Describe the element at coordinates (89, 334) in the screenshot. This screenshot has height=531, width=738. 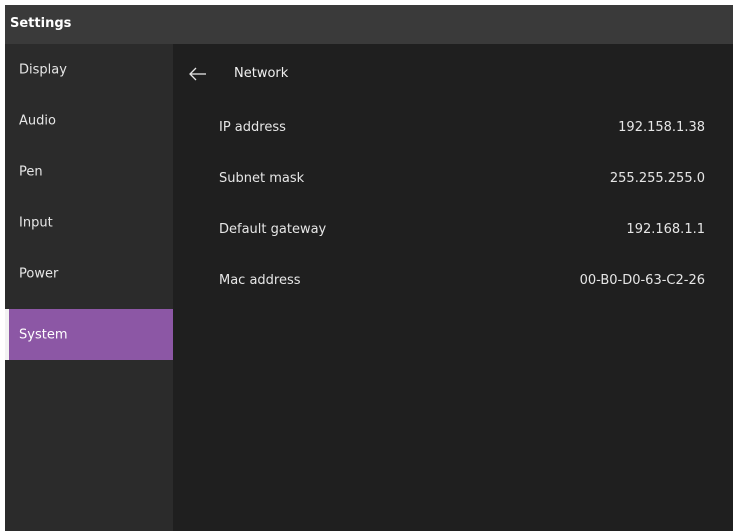
I see `sidebar-item-system: System` at that location.